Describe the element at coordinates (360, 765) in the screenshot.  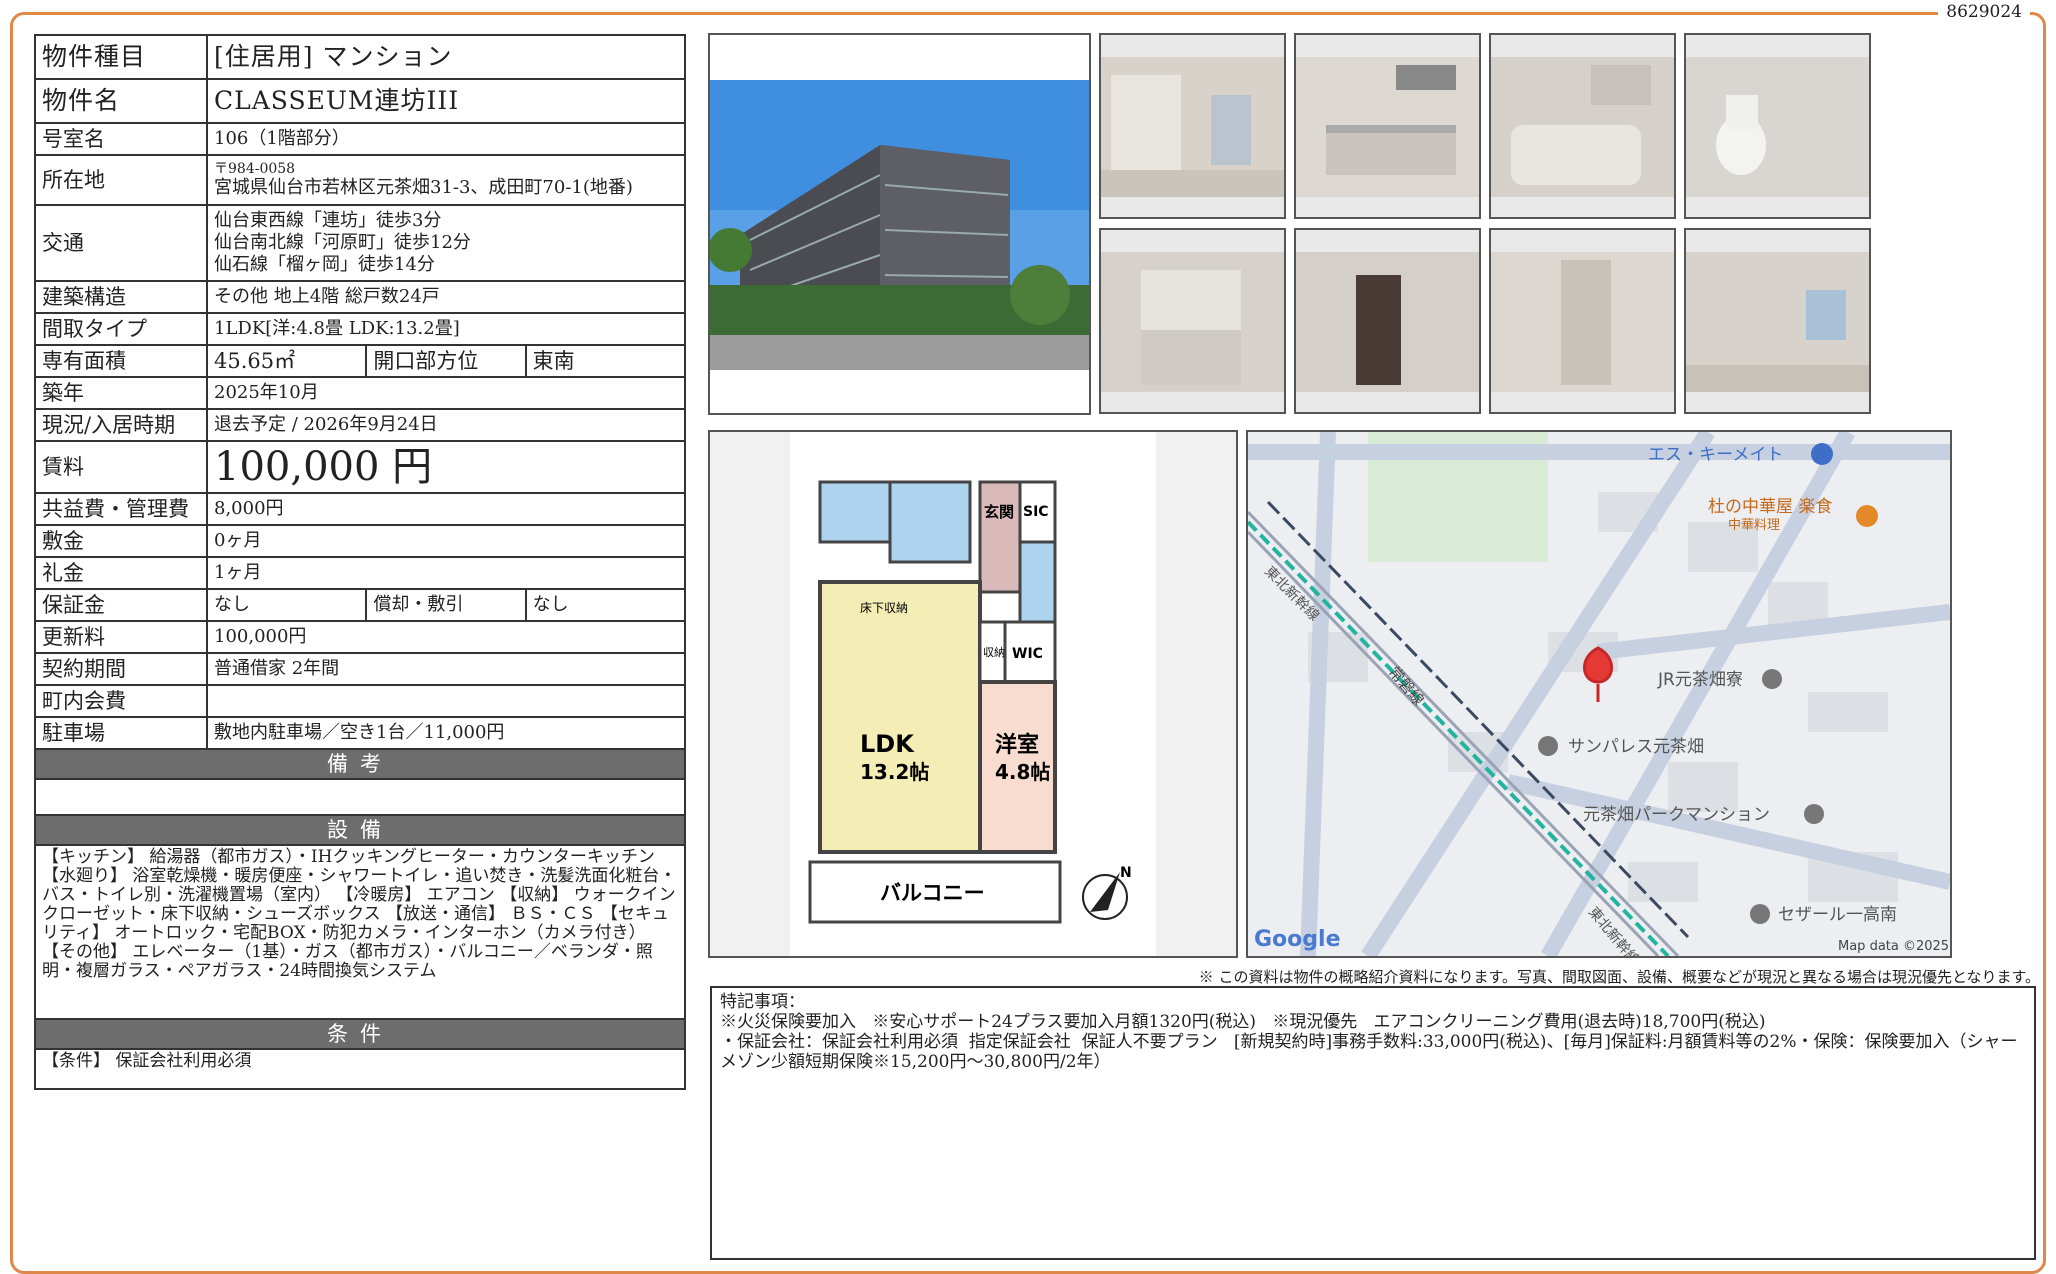
I see `remarks-header: 備考` at that location.